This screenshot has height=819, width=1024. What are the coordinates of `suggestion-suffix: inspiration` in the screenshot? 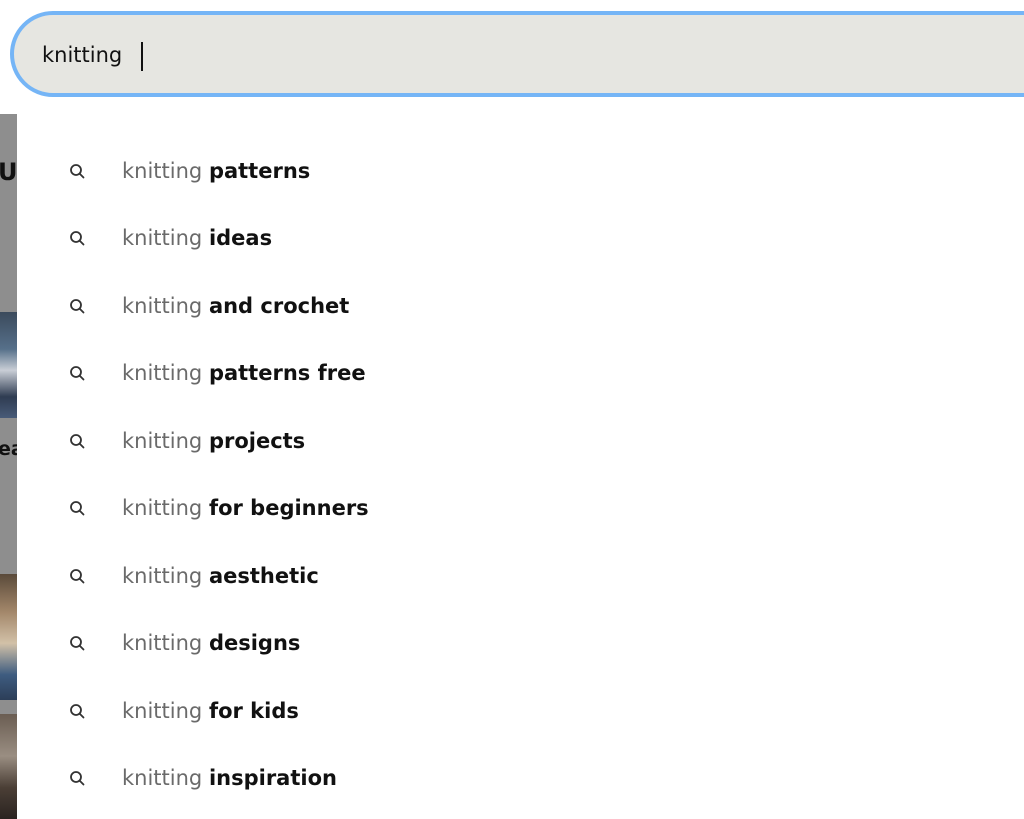 It's located at (272, 777).